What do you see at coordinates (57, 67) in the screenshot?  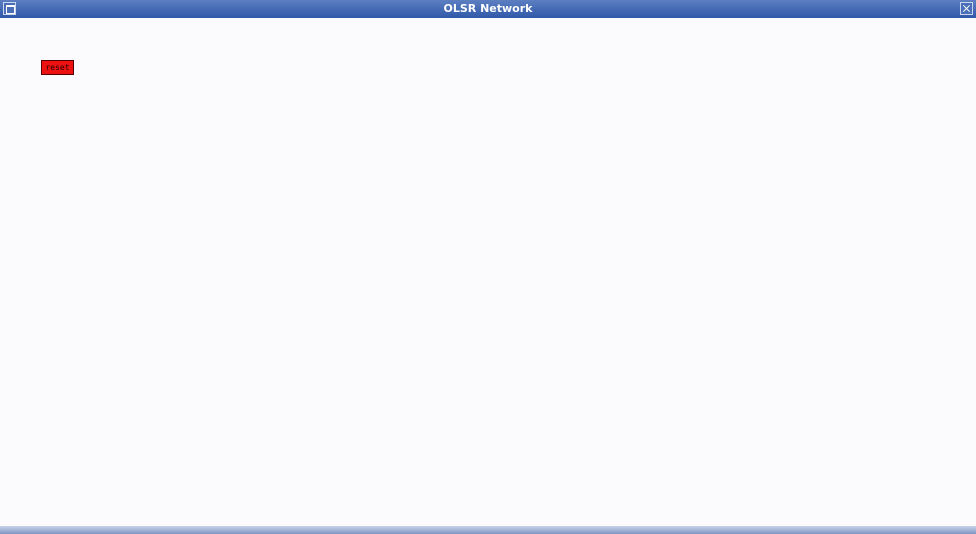 I see `reset-button: reset` at bounding box center [57, 67].